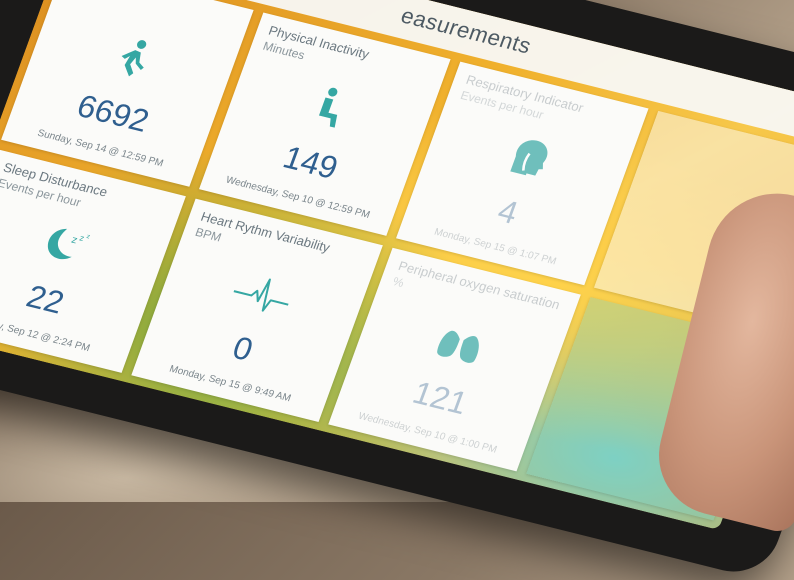  Describe the element at coordinates (508, 211) in the screenshot. I see `tile-value: 4` at that location.